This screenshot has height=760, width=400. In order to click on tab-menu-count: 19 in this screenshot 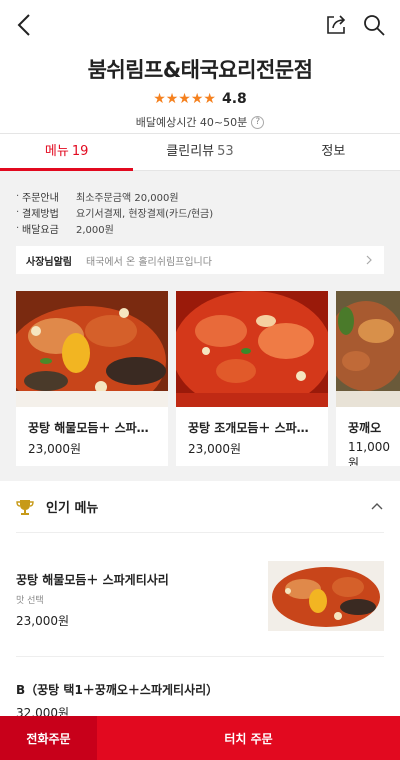, I will do `click(80, 151)`.